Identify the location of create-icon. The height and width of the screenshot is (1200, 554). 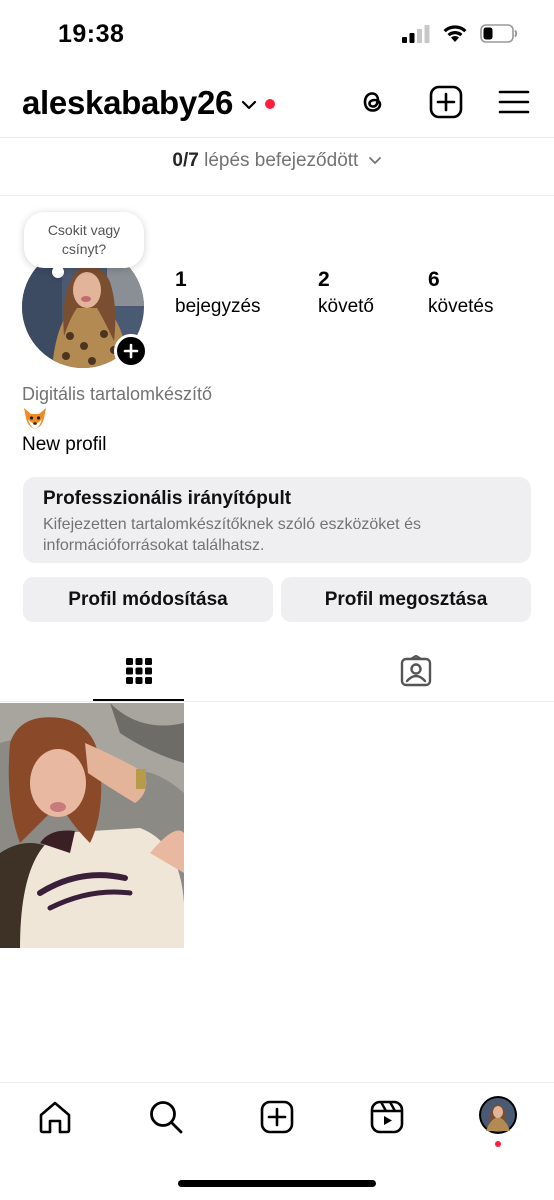
(277, 1117).